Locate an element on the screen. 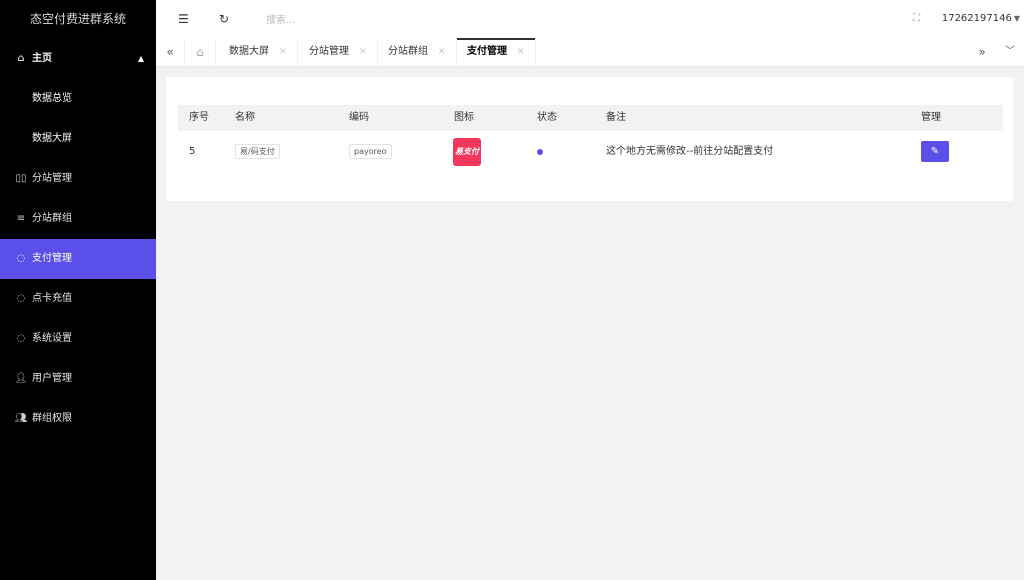  cell-code: payoreo is located at coordinates (370, 151).